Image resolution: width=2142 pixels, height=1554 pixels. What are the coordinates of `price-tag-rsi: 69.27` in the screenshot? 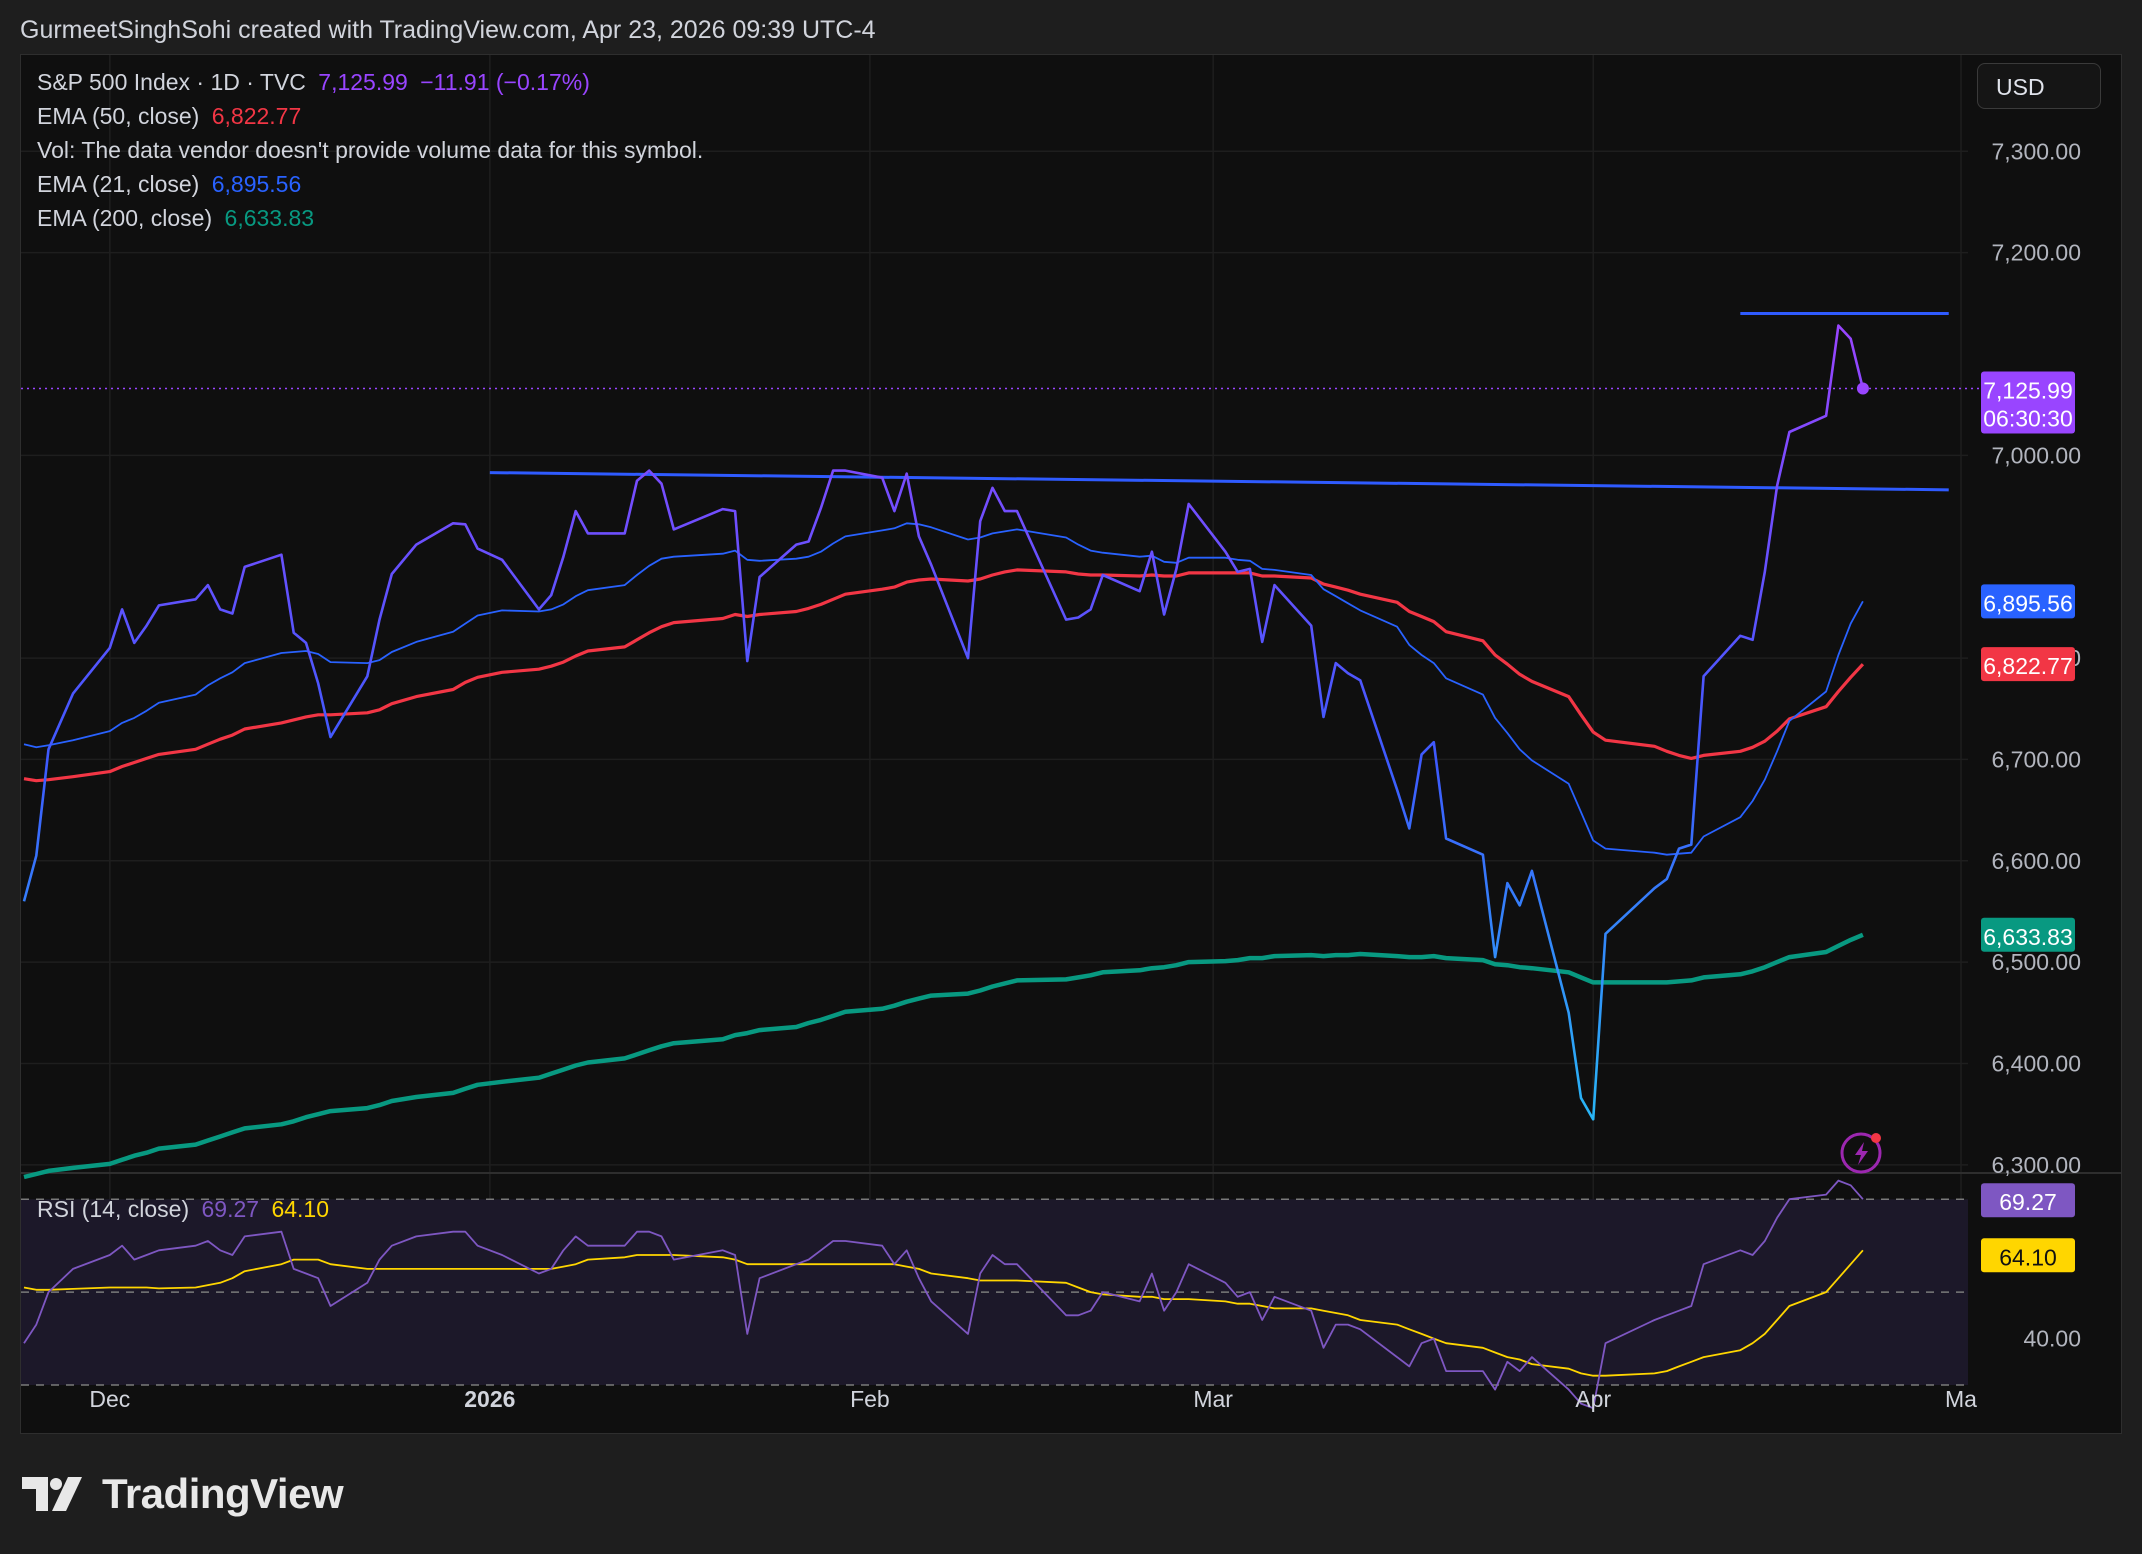 It's located at (2028, 1200).